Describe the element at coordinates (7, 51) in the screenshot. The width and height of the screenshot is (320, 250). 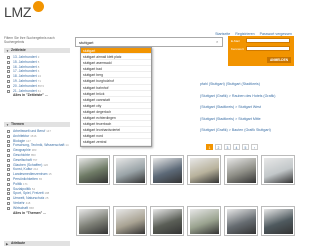
I see `triangle-down-icon: ▼` at that location.